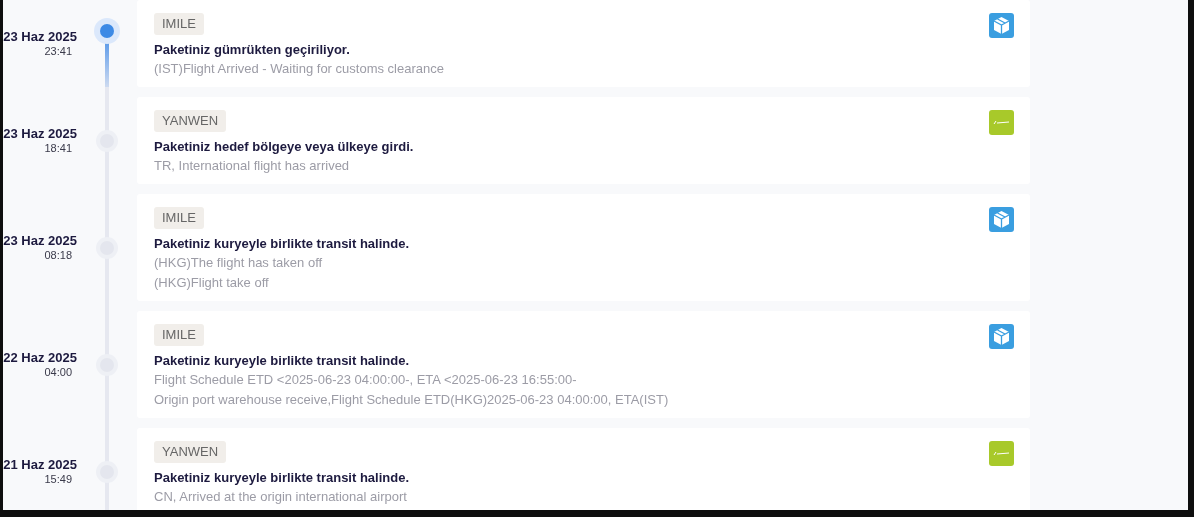 This screenshot has height=517, width=1194. I want to click on event-detail: TR, International flight has arrived, so click(252, 166).